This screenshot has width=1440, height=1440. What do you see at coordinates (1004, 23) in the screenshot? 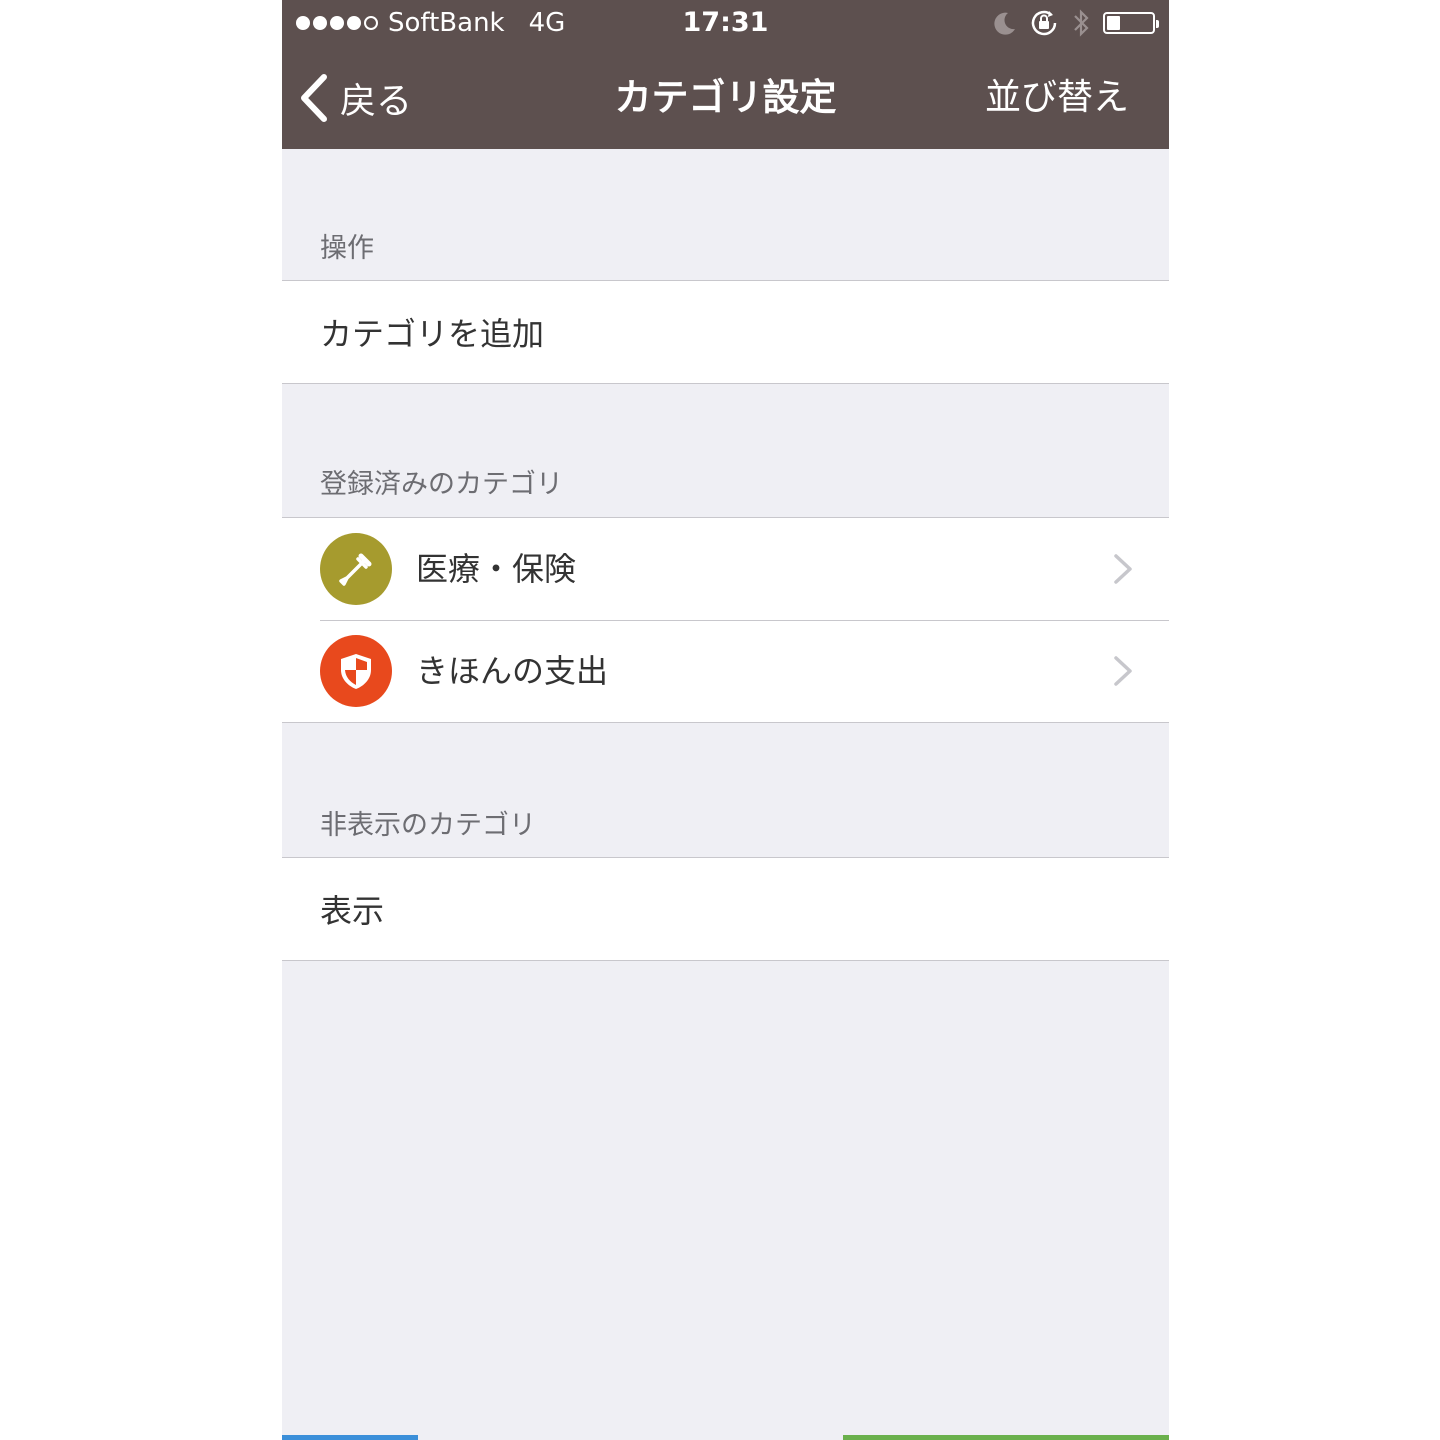
I see `moon-icon` at bounding box center [1004, 23].